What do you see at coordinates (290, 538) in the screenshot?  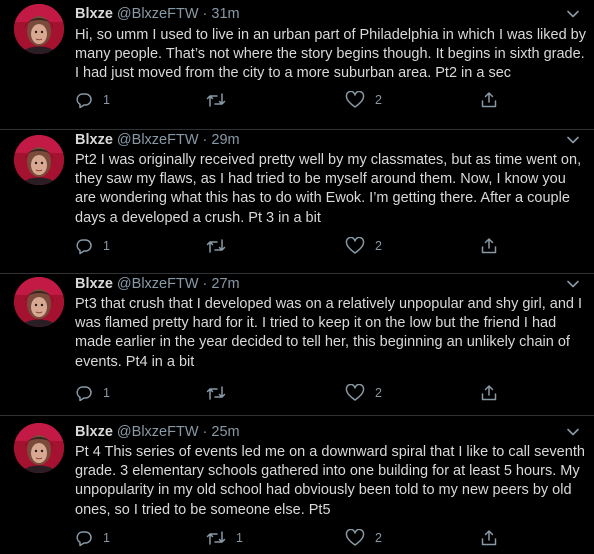 I see `tweet-actions: 1 1 2` at bounding box center [290, 538].